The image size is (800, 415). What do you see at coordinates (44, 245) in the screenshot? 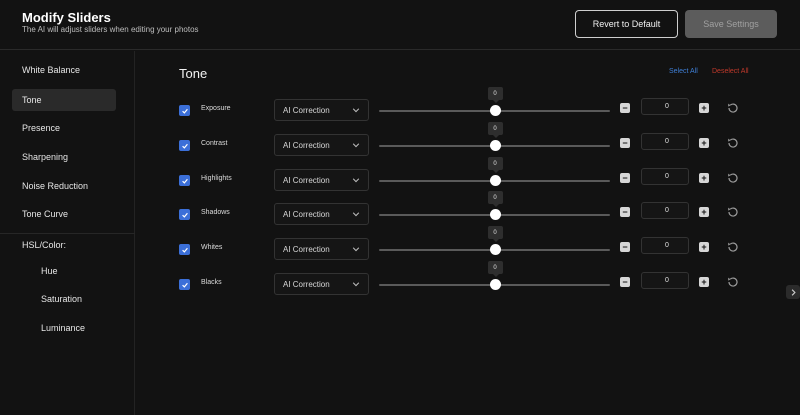
I see `sidebar-heading-hsl-color: HSL/Color:` at bounding box center [44, 245].